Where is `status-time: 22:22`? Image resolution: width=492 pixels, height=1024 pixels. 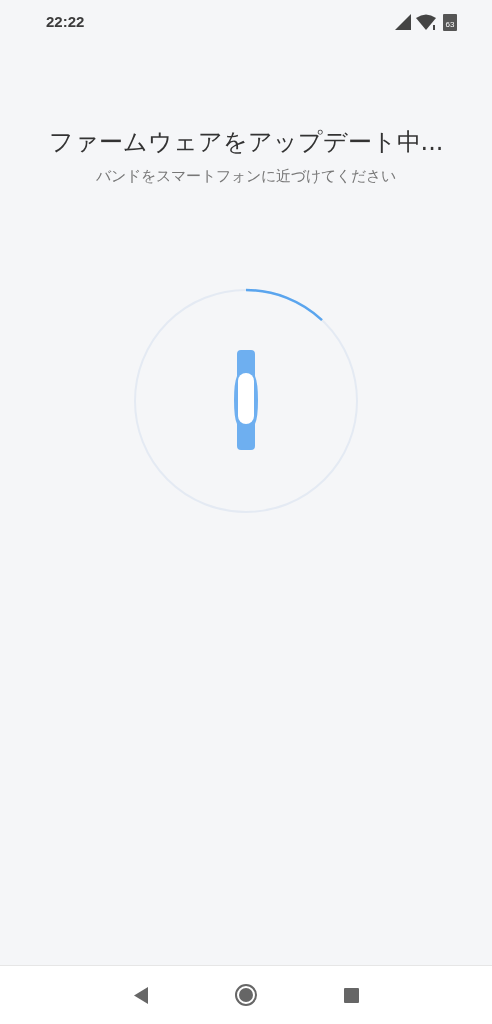 status-time: 22:22 is located at coordinates (65, 21).